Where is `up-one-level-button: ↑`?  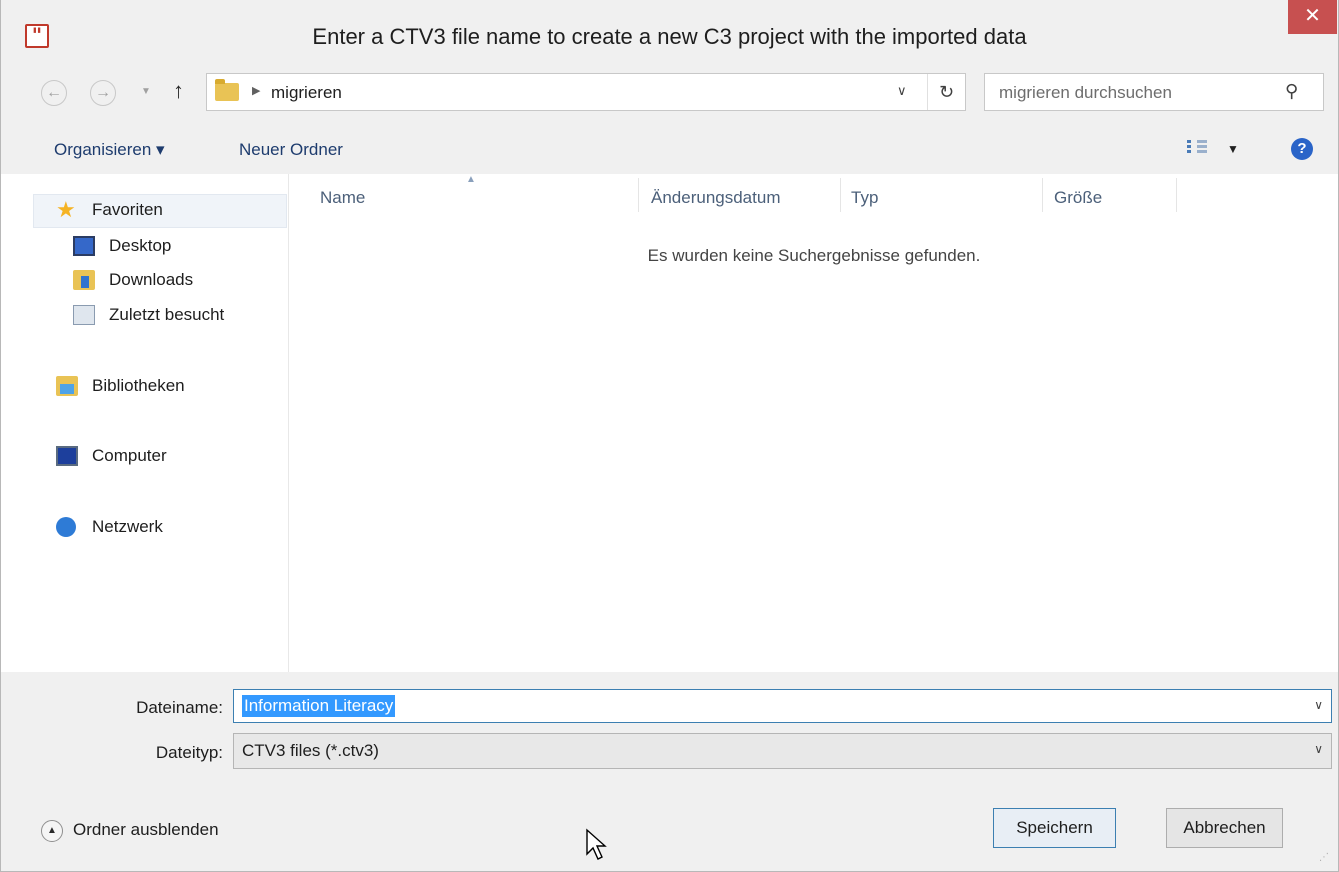 up-one-level-button: ↑ is located at coordinates (178, 91).